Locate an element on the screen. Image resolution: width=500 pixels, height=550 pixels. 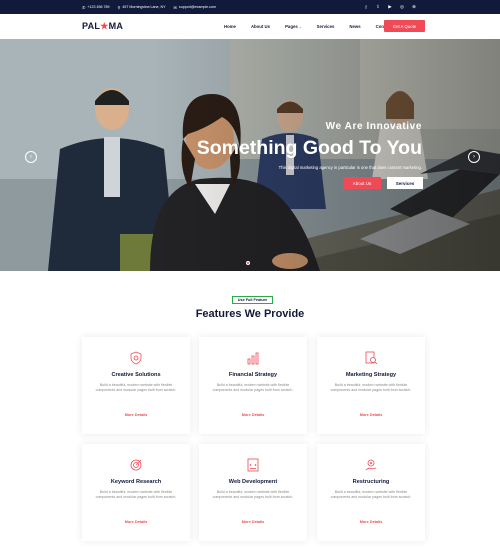
shield-icon is located at coordinates (136, 358).